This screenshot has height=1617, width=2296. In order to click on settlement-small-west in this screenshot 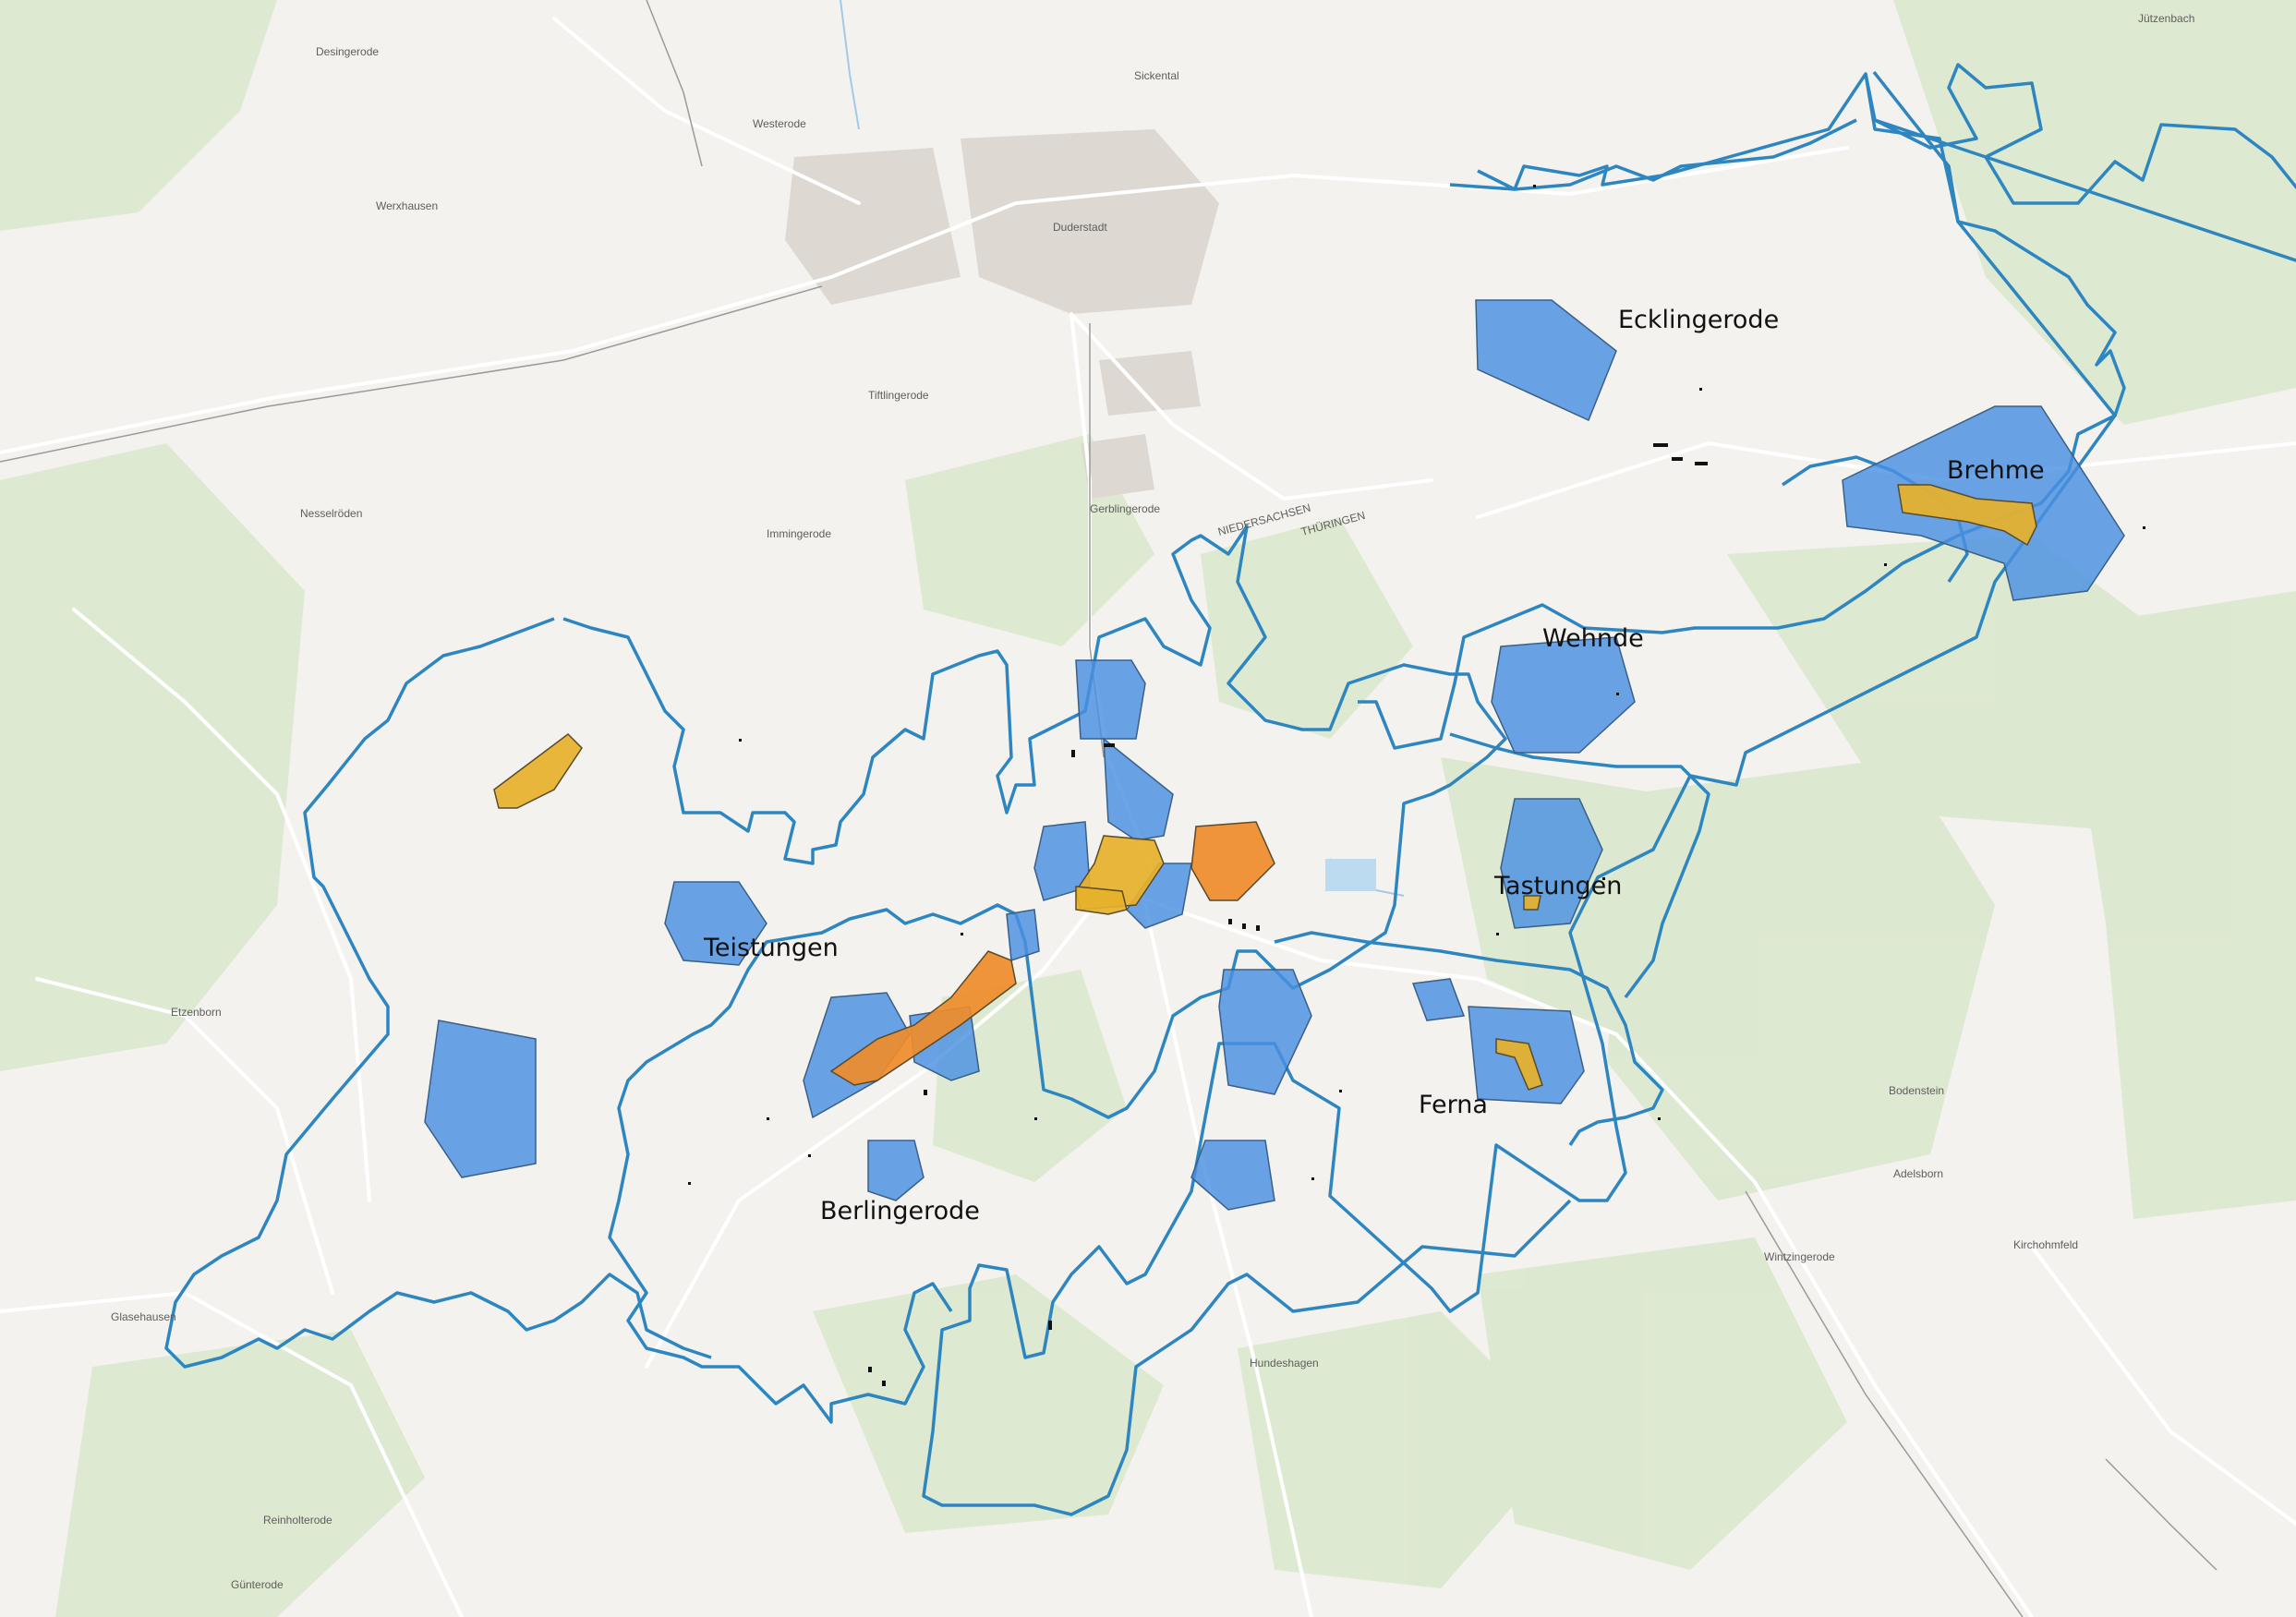, I will do `click(1023, 935)`.